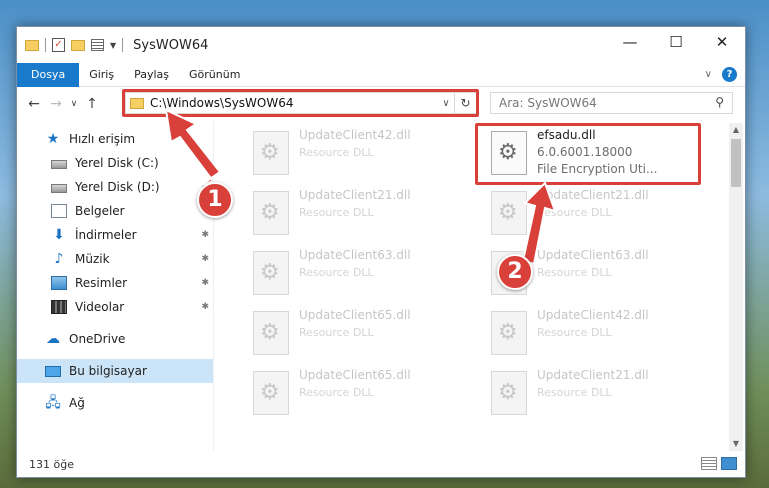 Image resolution: width=769 pixels, height=488 pixels. Describe the element at coordinates (113, 45) in the screenshot. I see `chevron-down-icon: ▼` at that location.